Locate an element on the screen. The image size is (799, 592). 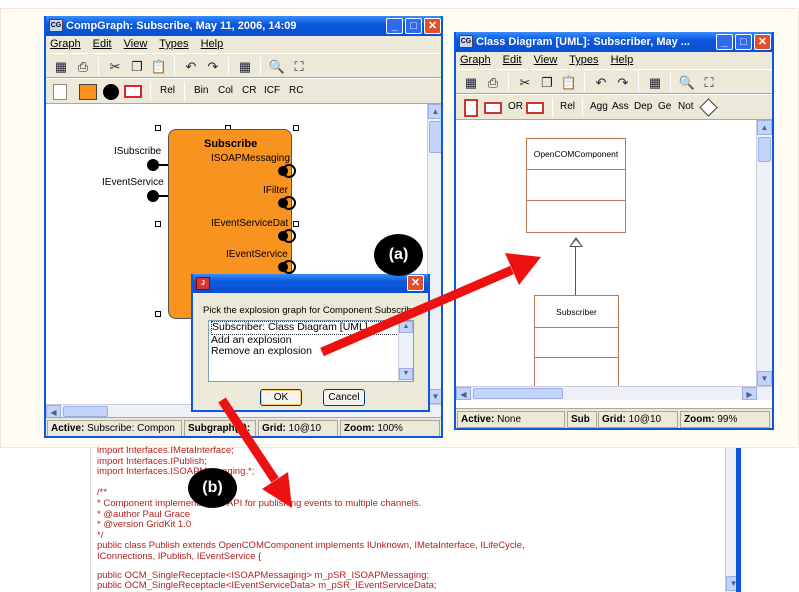
tool-not: Not is located at coordinates (686, 106).